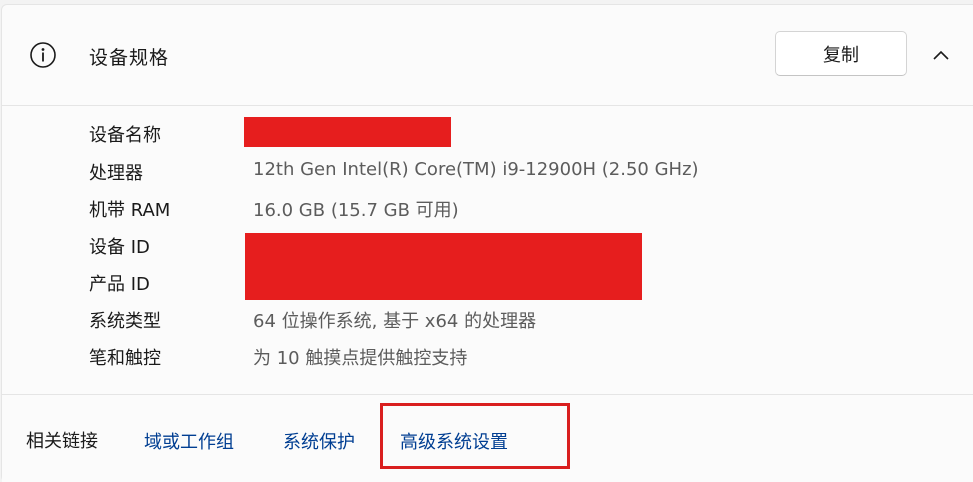 The width and height of the screenshot is (973, 482). I want to click on spec-label: 机带 RAM, so click(130, 210).